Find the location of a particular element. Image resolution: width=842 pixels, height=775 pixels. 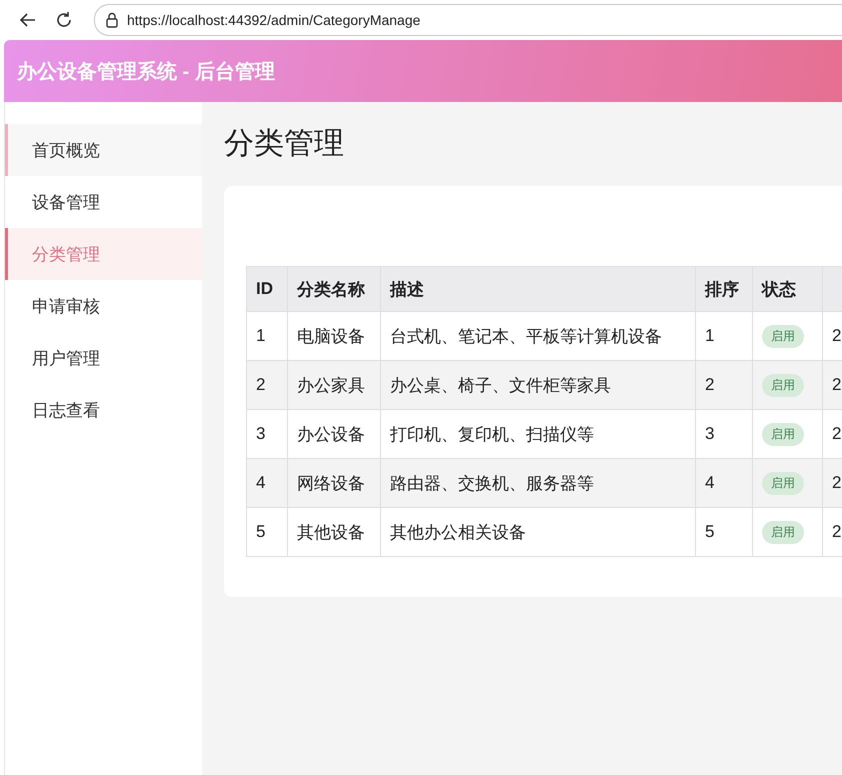

column-header: 分类名称 is located at coordinates (334, 289).